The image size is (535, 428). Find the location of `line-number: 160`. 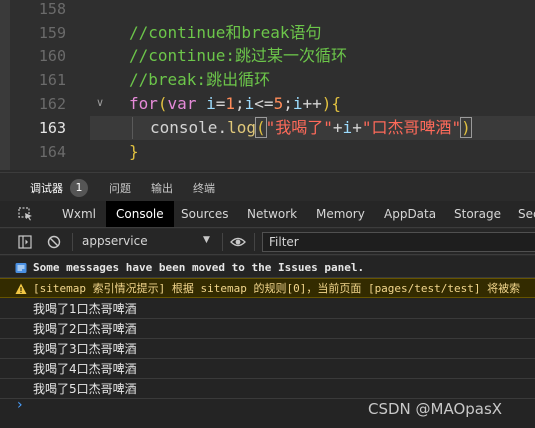

line-number: 160 is located at coordinates (52, 56).